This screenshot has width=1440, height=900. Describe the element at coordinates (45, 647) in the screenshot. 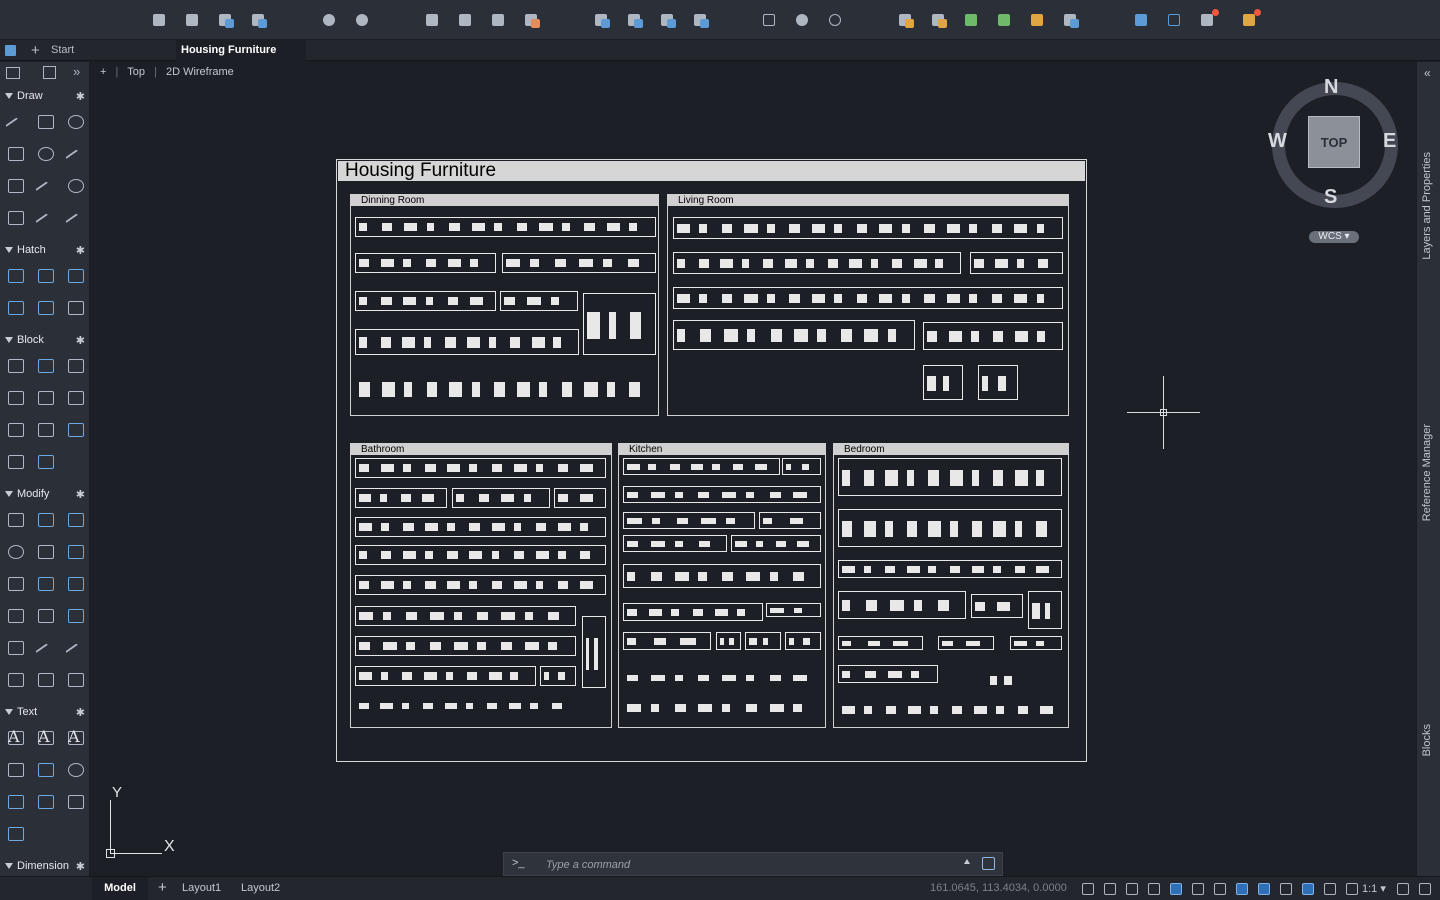

I see `break-icon` at that location.